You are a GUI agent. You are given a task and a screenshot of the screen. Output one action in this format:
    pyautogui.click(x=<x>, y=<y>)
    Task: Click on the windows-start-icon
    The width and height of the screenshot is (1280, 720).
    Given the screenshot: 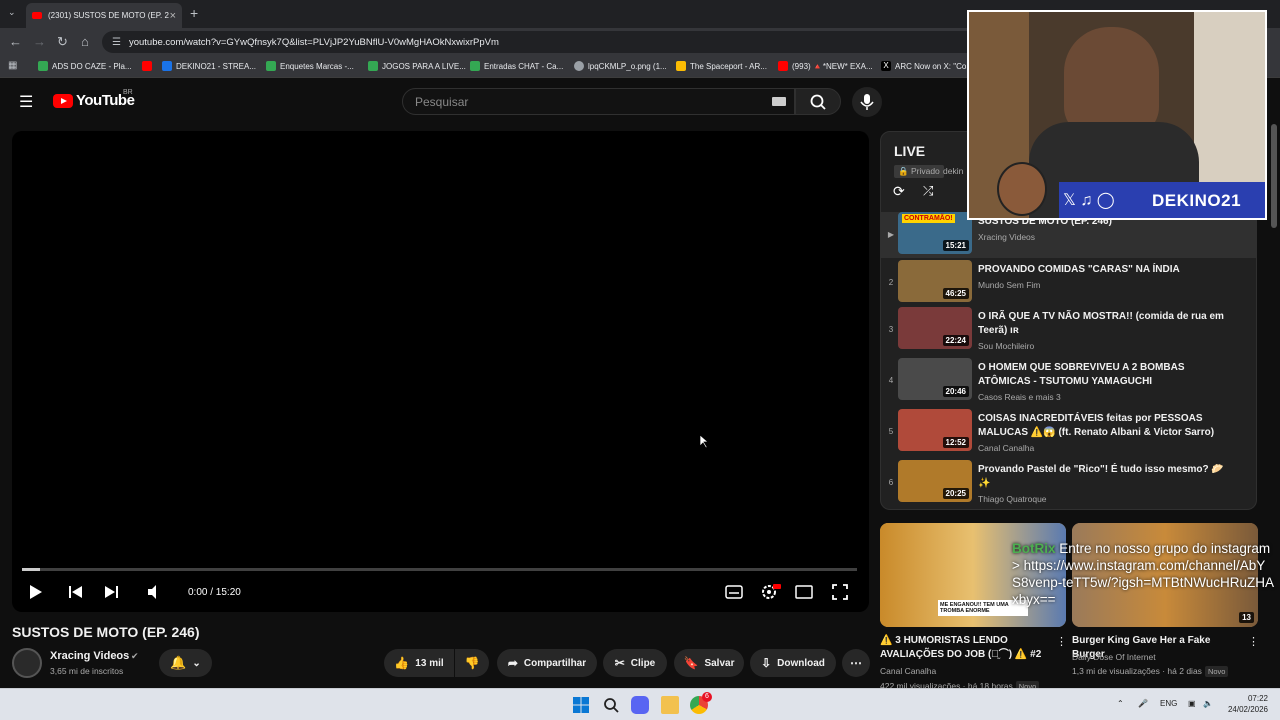 What is the action you would take?
    pyautogui.click(x=581, y=705)
    